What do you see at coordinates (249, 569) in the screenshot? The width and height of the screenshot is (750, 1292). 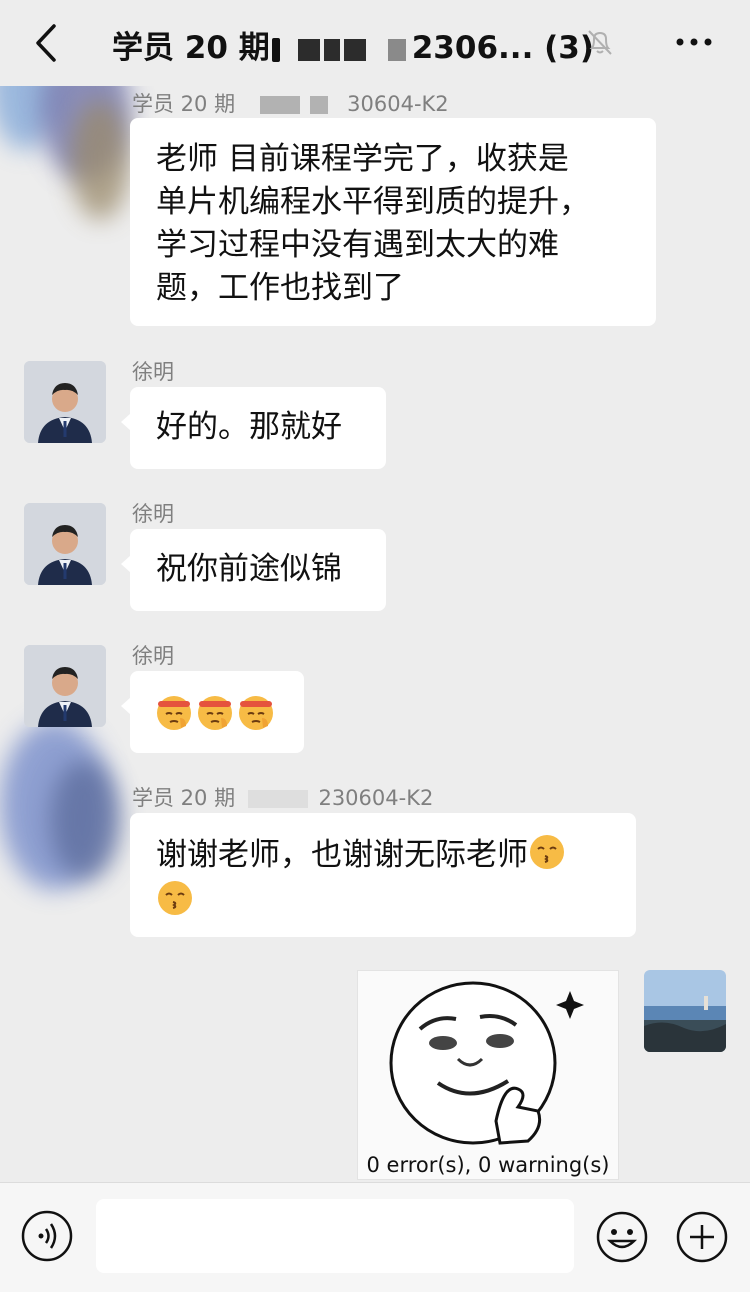 I see `message-text: 祝你前途似锦` at bounding box center [249, 569].